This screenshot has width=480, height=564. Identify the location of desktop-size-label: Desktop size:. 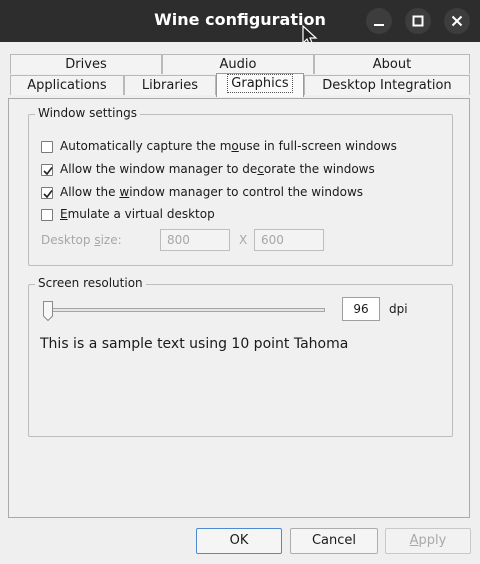
(81, 240).